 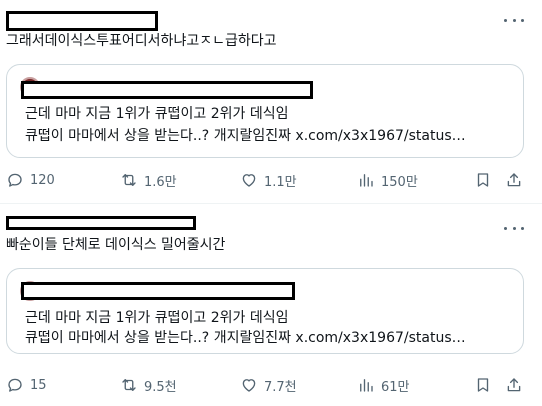 I want to click on reply-count: 120, so click(x=42, y=180).